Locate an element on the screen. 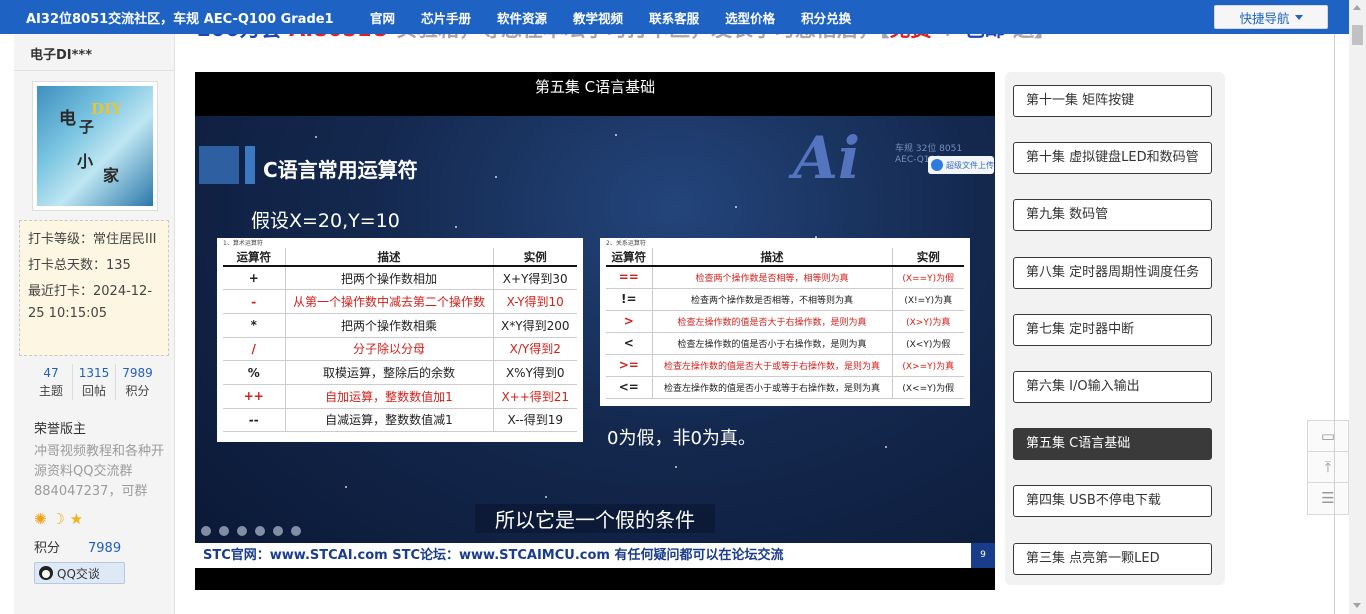 The height and width of the screenshot is (614, 1366). table-cell-desc: 分子除以分母 is located at coordinates (388, 349).